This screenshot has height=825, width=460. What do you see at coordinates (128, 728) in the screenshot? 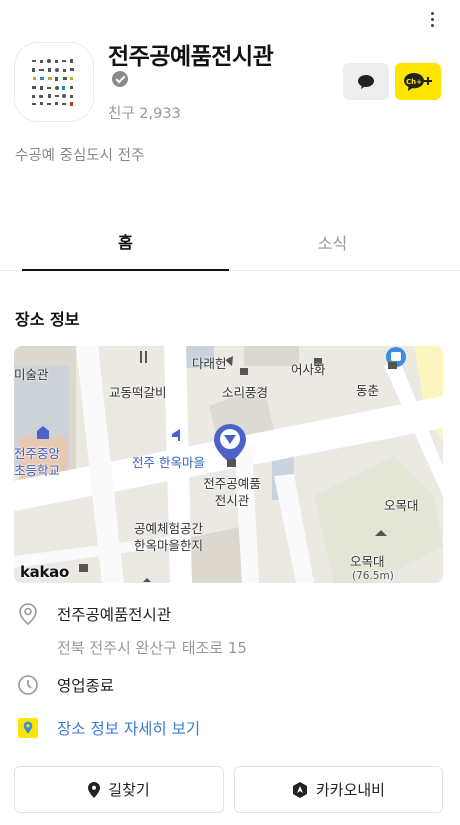
I see `place-detail-link: 장소 정보 자세히 보기` at bounding box center [128, 728].